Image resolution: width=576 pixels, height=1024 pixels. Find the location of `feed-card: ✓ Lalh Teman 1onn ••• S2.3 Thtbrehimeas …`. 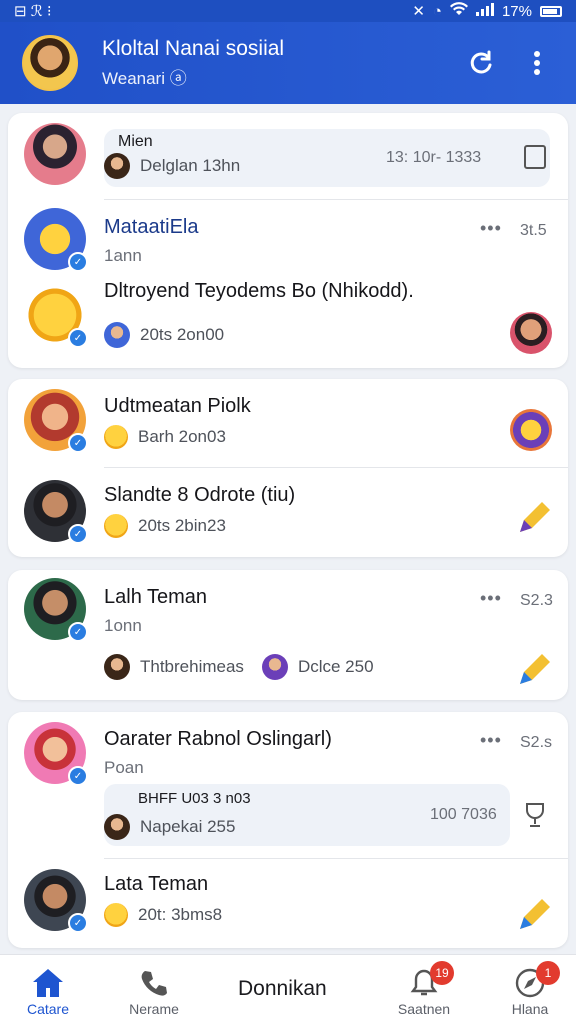

feed-card: ✓ Lalh Teman 1onn ••• S2.3 Thtbrehimeas … is located at coordinates (288, 635).